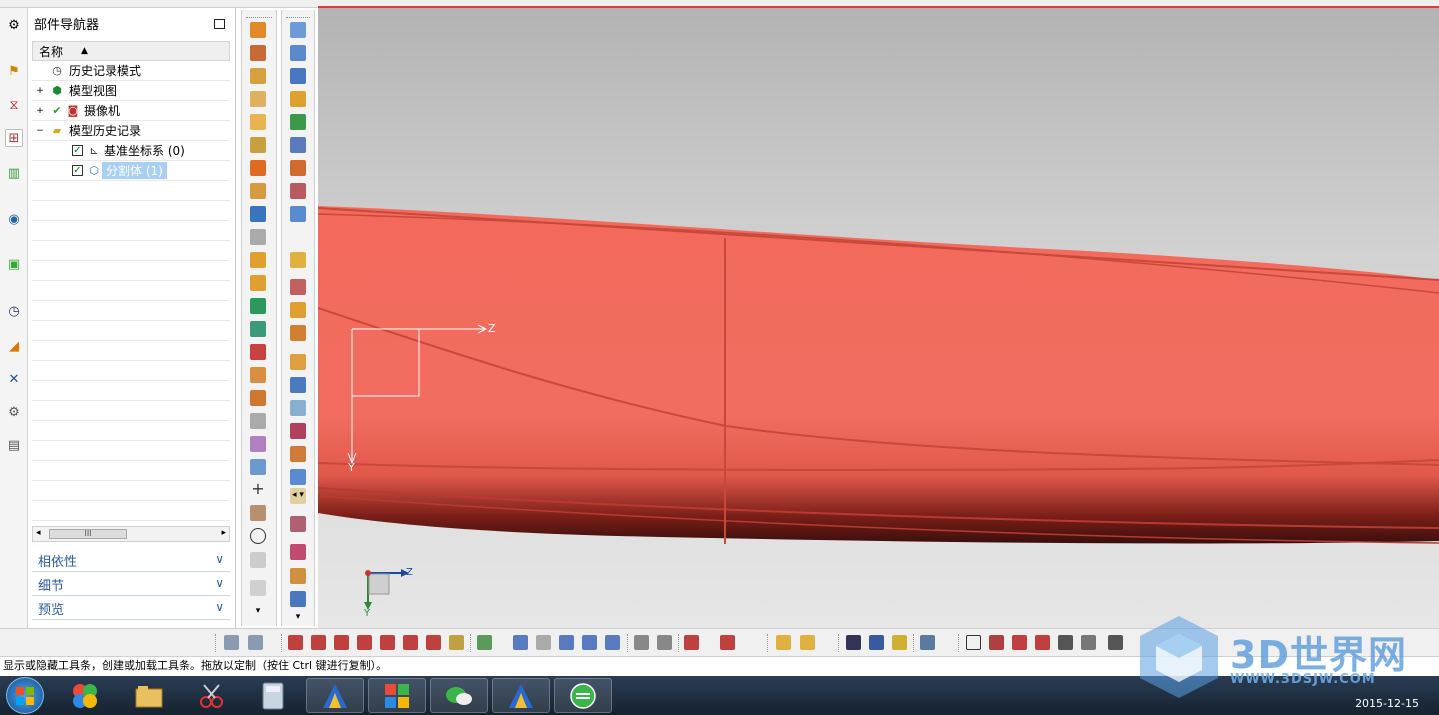 This screenshot has height=715, width=1439. What do you see at coordinates (258, 260) in the screenshot?
I see `split-body-icon` at bounding box center [258, 260].